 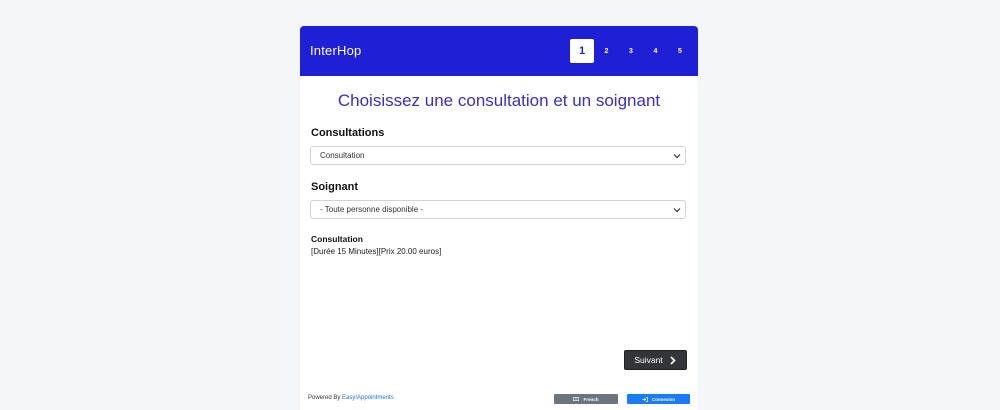 I want to click on next-button: Suivant, so click(x=655, y=360).